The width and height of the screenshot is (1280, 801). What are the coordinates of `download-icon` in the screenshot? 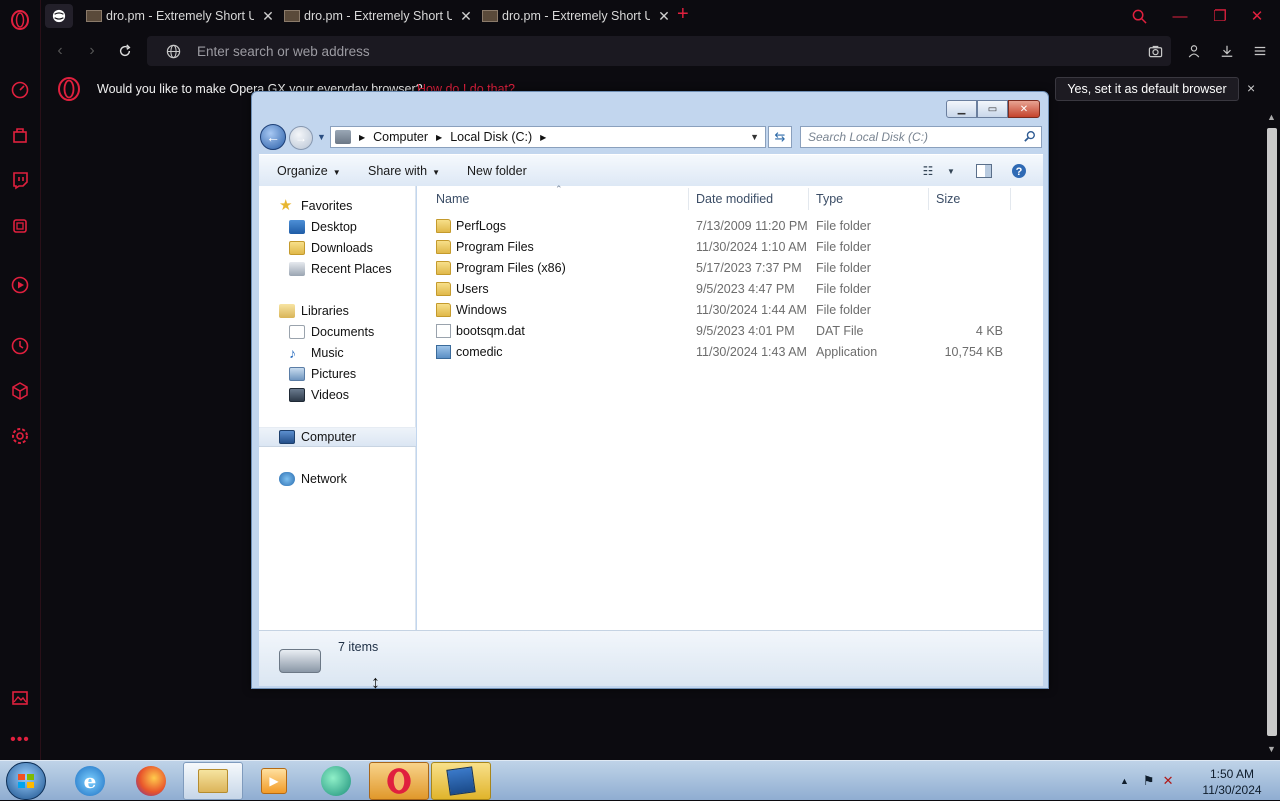 It's located at (1227, 51).